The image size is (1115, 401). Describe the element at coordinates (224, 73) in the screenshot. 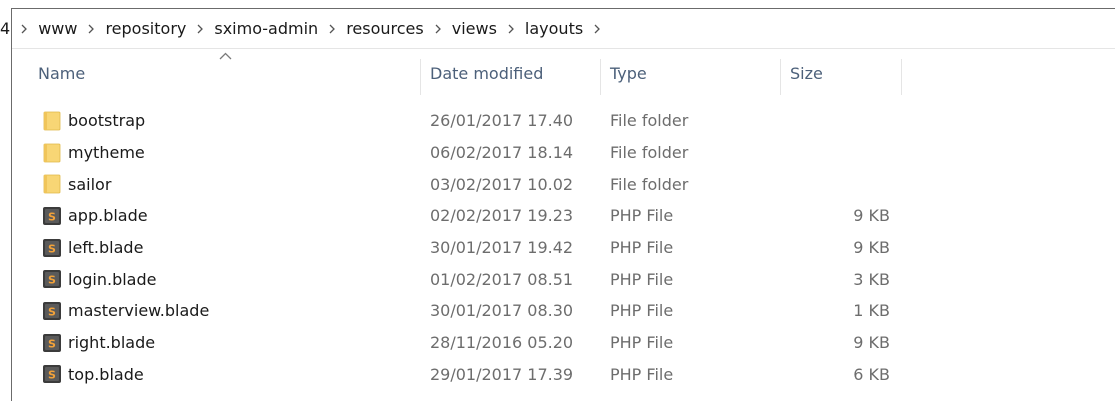

I see `column-header-name: Name` at that location.